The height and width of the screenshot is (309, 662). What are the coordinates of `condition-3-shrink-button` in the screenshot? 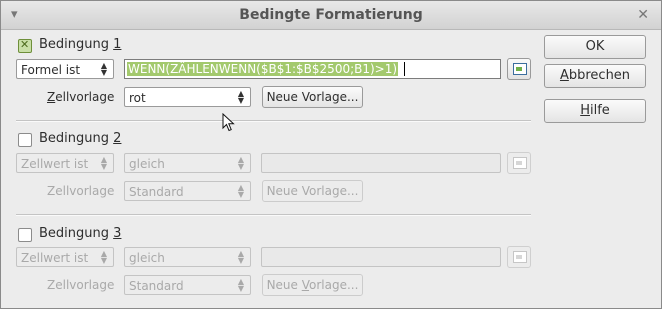 It's located at (519, 257).